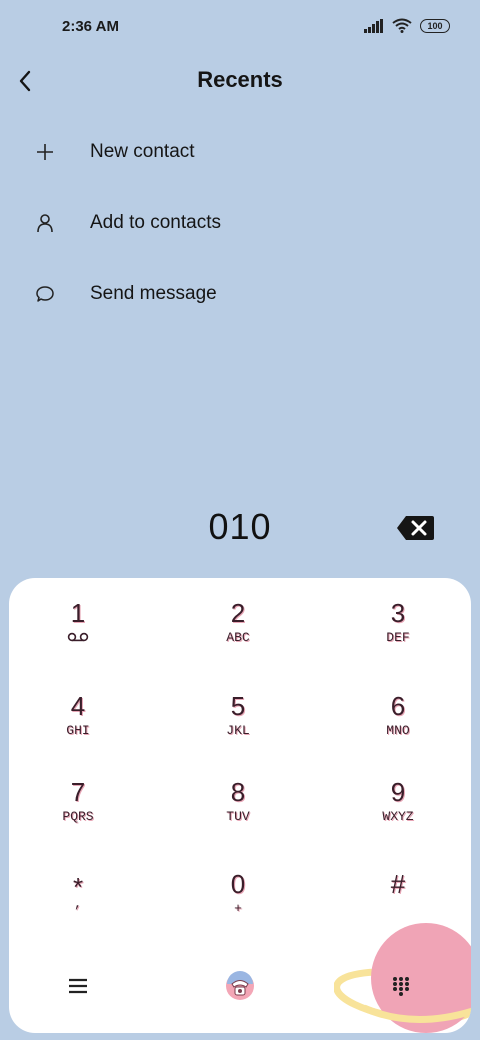  I want to click on key-5: 5 JKL, so click(238, 731).